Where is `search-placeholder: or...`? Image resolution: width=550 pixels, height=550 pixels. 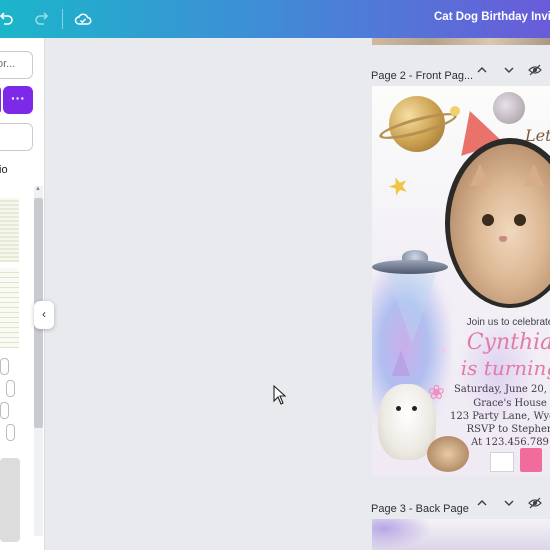
search-placeholder: or... is located at coordinates (8, 64).